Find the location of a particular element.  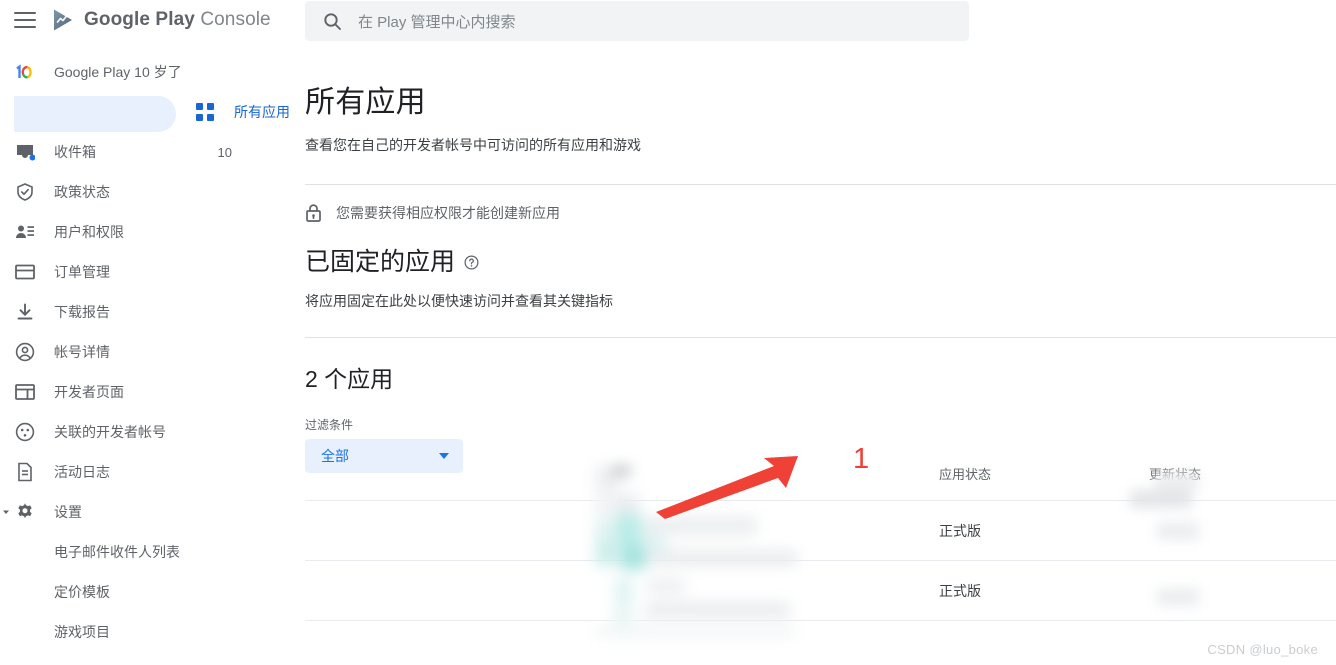

sidebar-subitem-label: 电子邮件收件人列表 is located at coordinates (117, 552).